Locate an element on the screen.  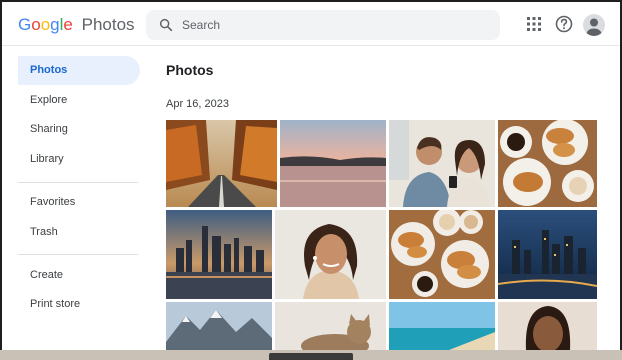
search-icon is located at coordinates (166, 25).